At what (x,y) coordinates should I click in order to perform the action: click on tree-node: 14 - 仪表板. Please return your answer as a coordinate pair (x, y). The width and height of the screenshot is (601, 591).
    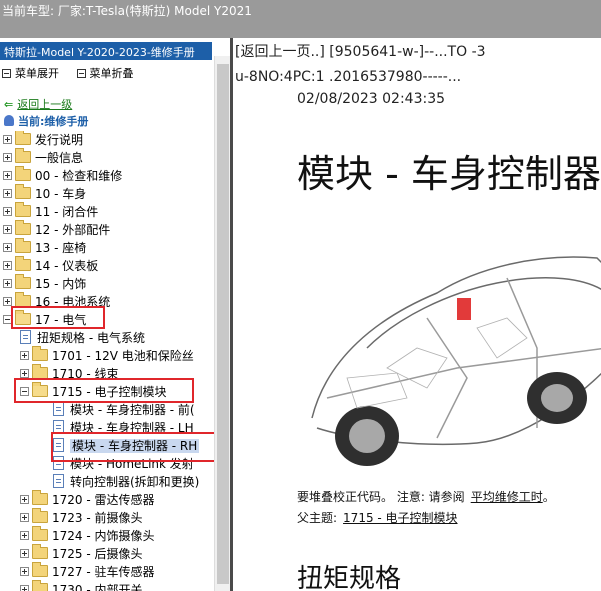
    Looking at the image, I should click on (50, 265).